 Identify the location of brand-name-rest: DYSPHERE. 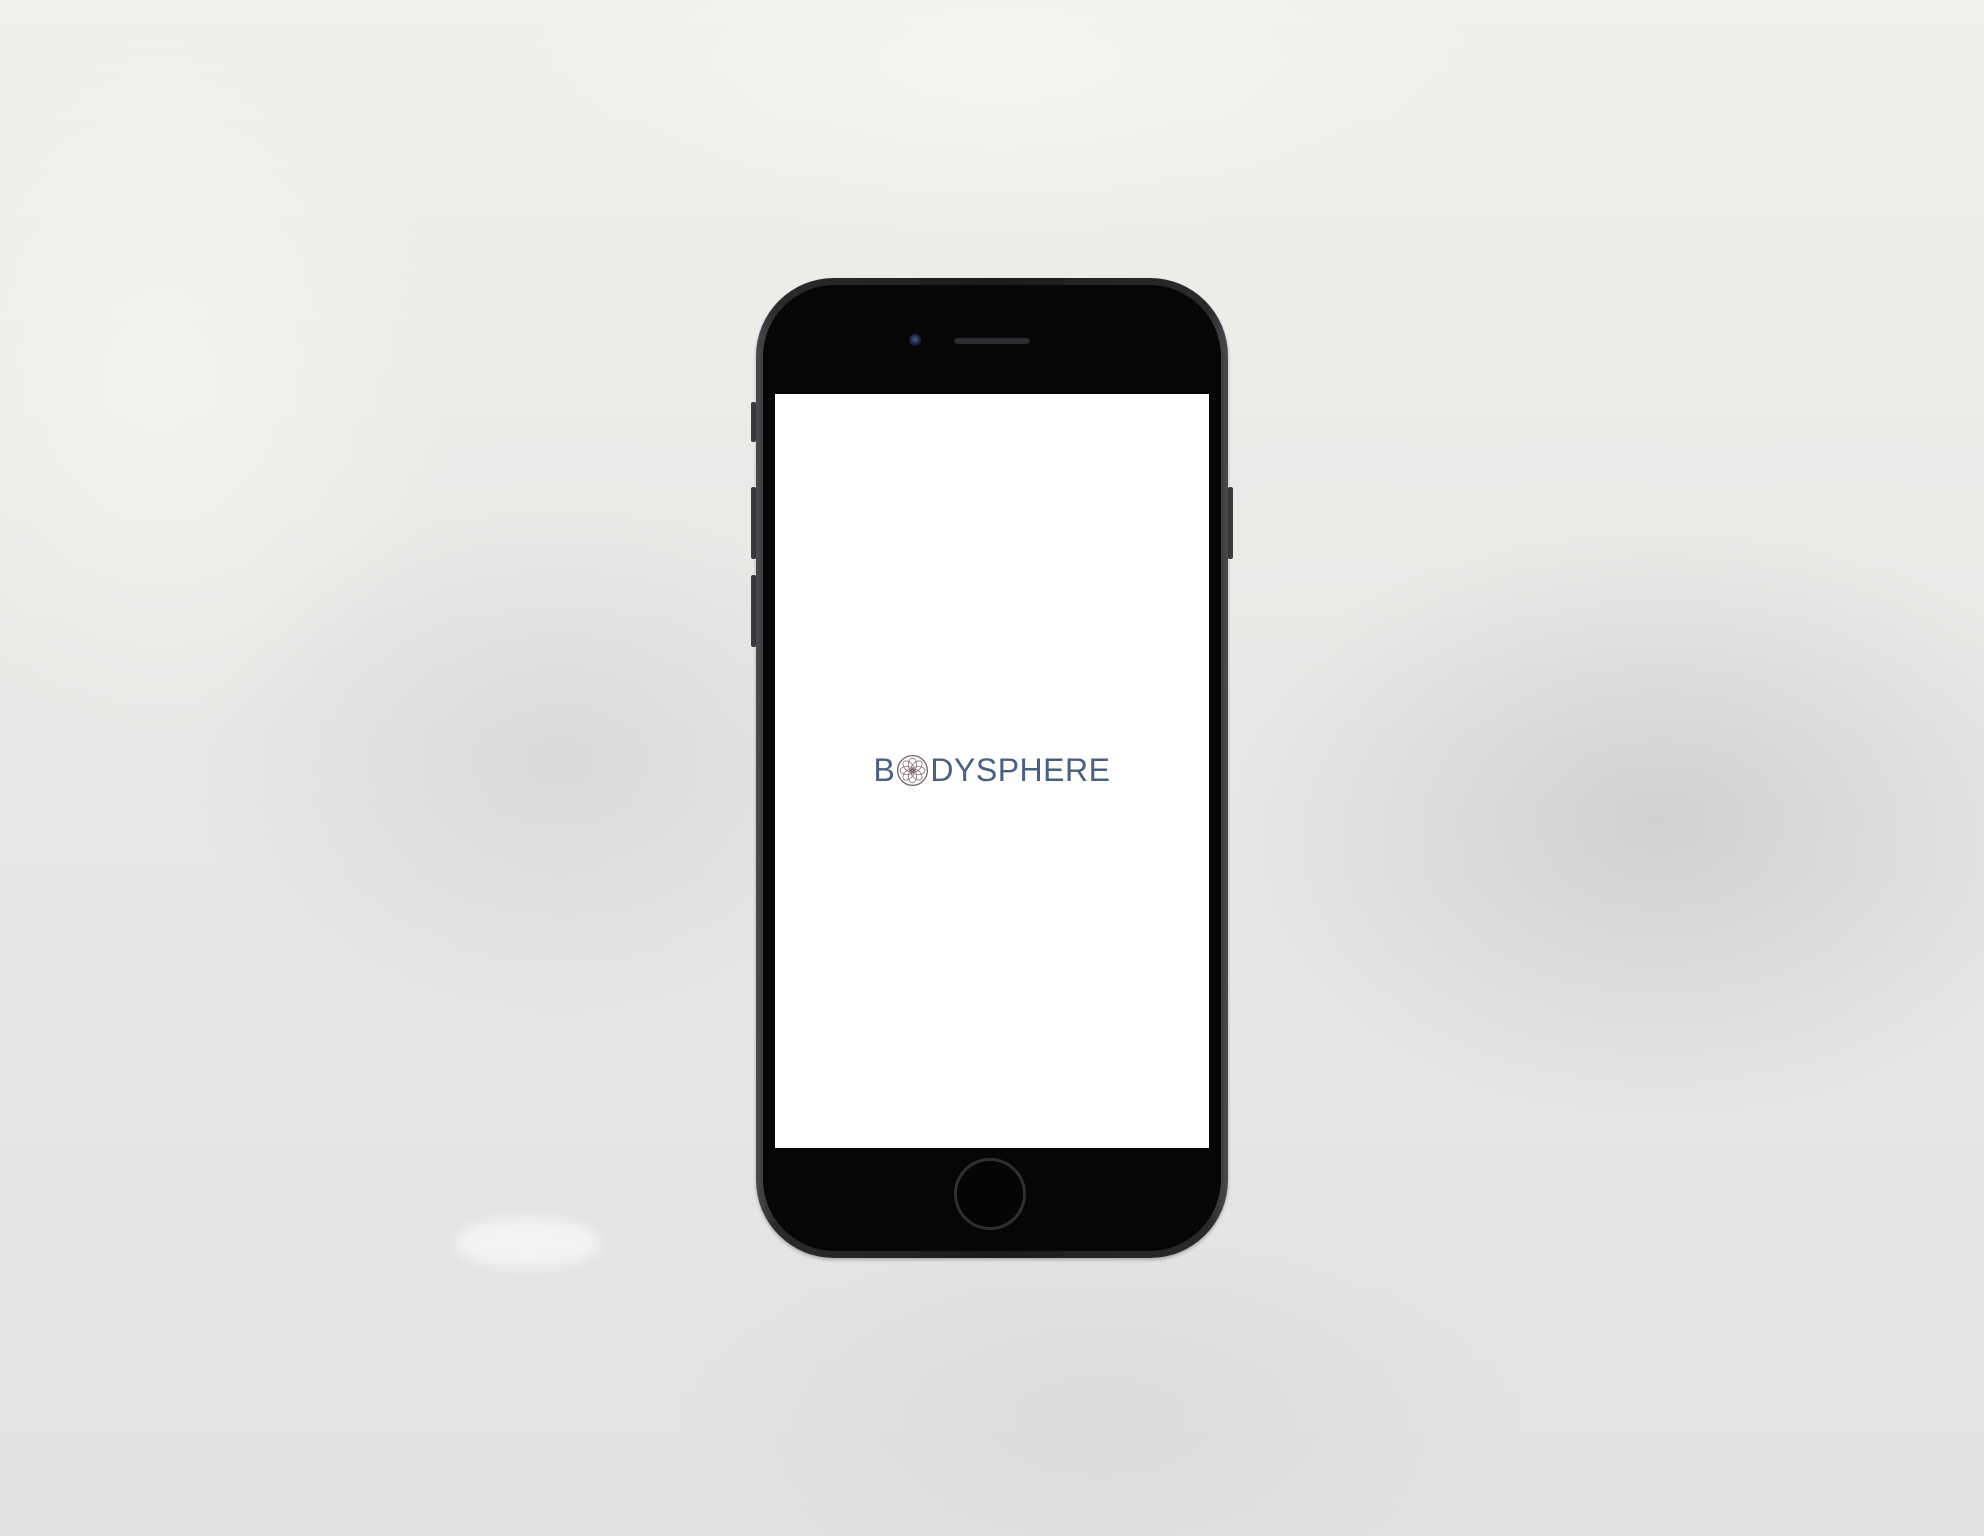
(1020, 769).